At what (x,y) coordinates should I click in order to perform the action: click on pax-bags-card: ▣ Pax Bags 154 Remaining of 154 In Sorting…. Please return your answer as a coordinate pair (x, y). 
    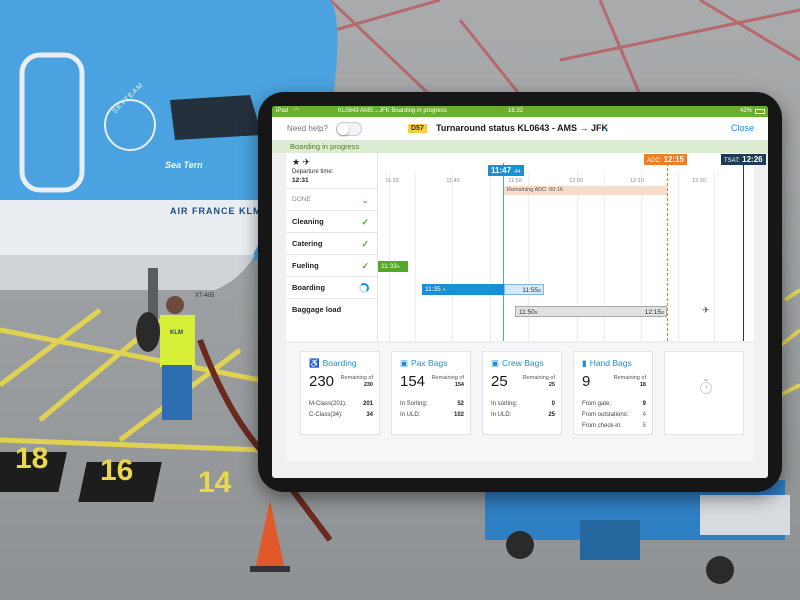
    Looking at the image, I should click on (431, 393).